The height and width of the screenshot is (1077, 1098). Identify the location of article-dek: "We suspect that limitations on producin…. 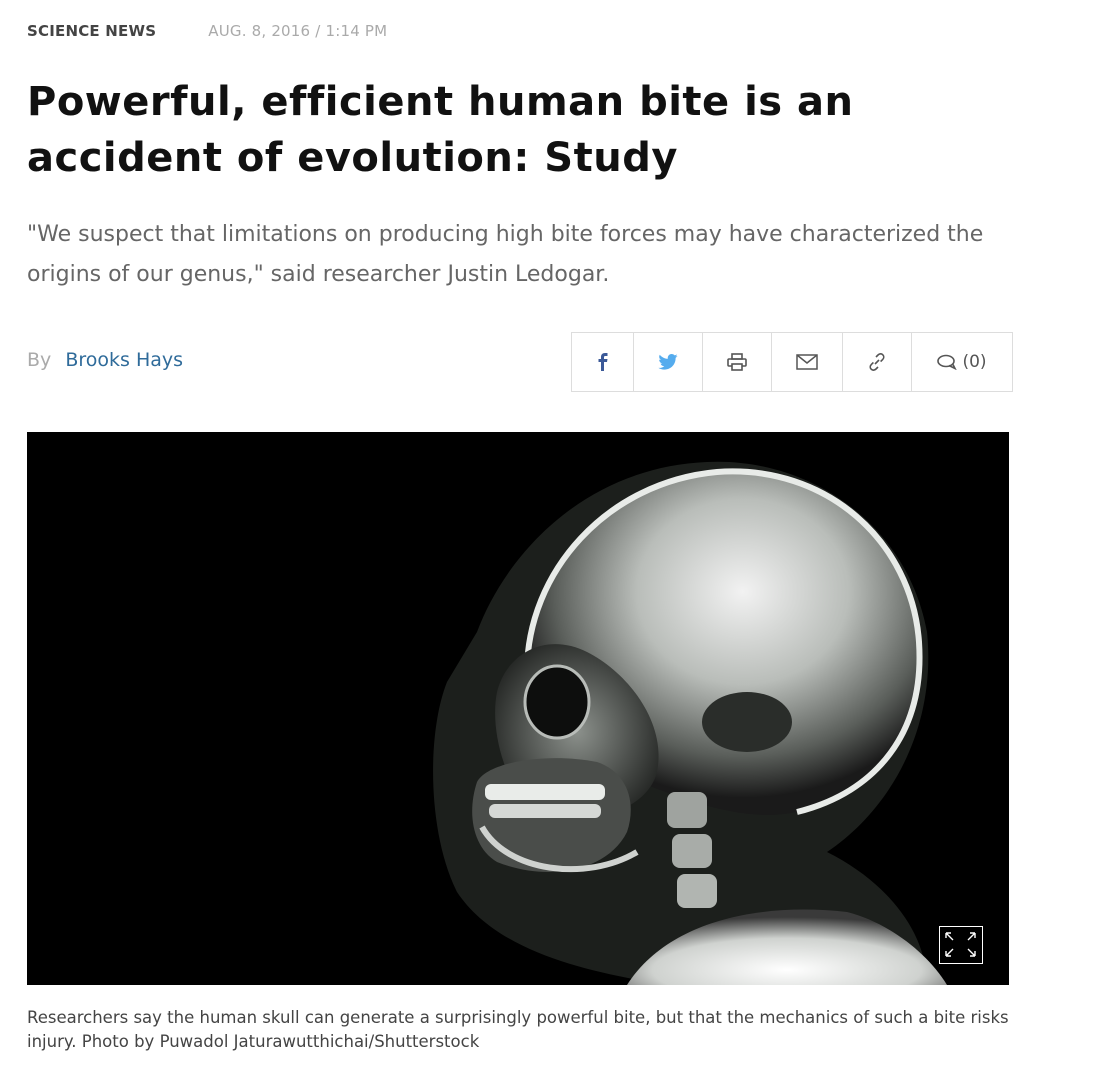
(505, 254).